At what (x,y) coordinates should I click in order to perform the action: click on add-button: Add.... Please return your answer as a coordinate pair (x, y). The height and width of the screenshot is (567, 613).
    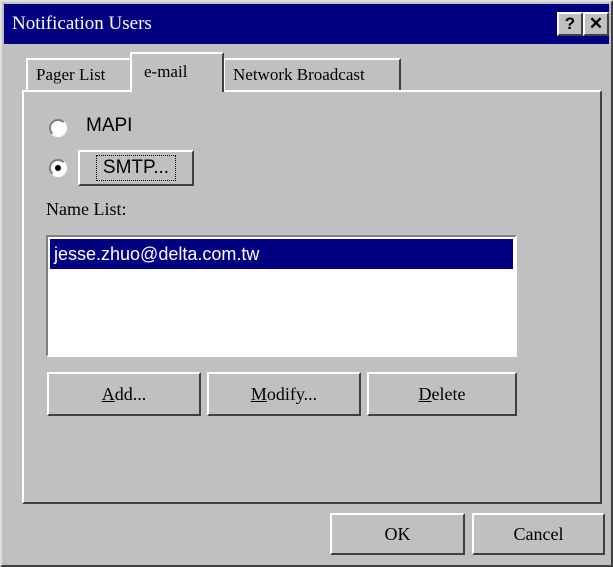
    Looking at the image, I should click on (124, 394).